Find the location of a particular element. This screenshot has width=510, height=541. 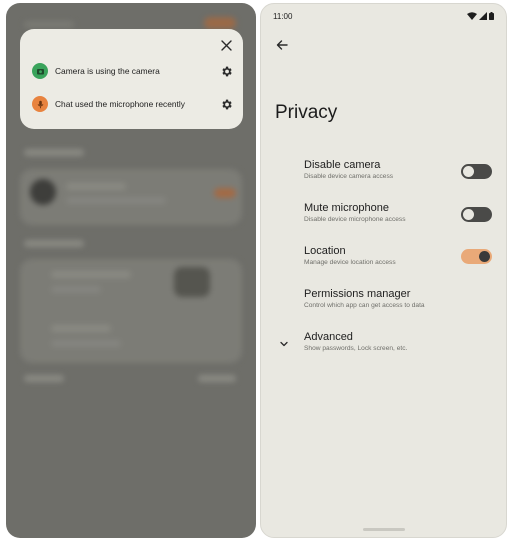

wifi-icon is located at coordinates (472, 16).